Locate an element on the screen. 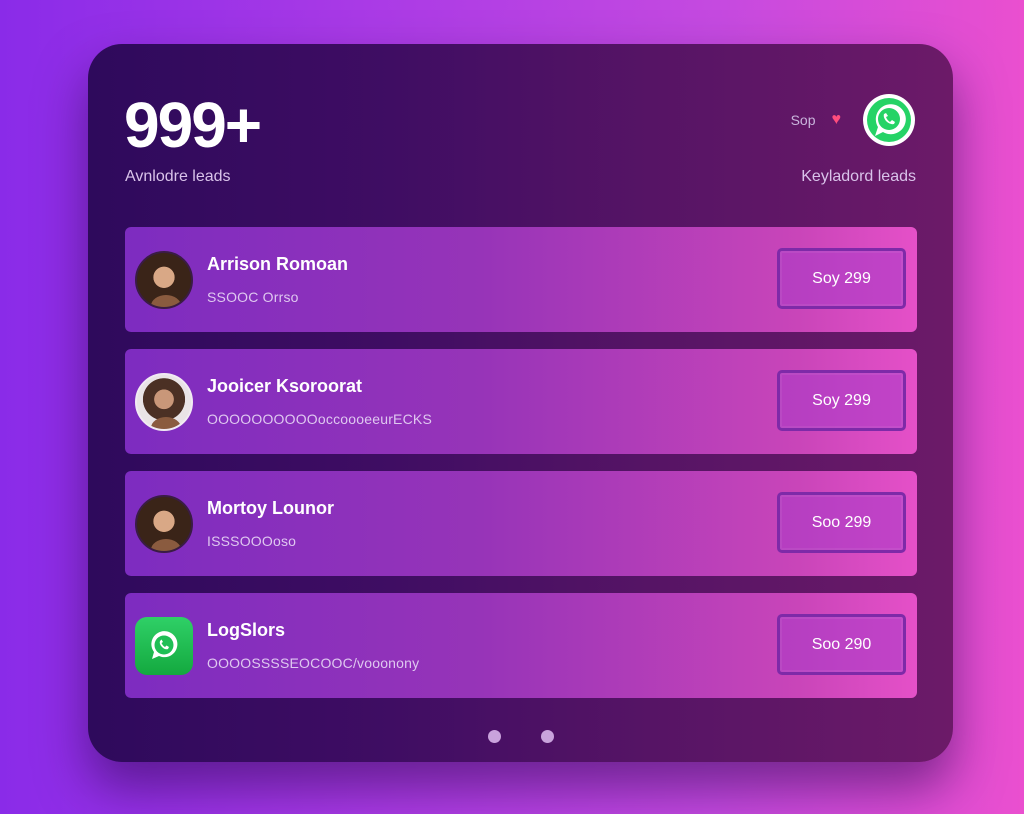  lead-detail: SSOOC Orrso is located at coordinates (253, 297).